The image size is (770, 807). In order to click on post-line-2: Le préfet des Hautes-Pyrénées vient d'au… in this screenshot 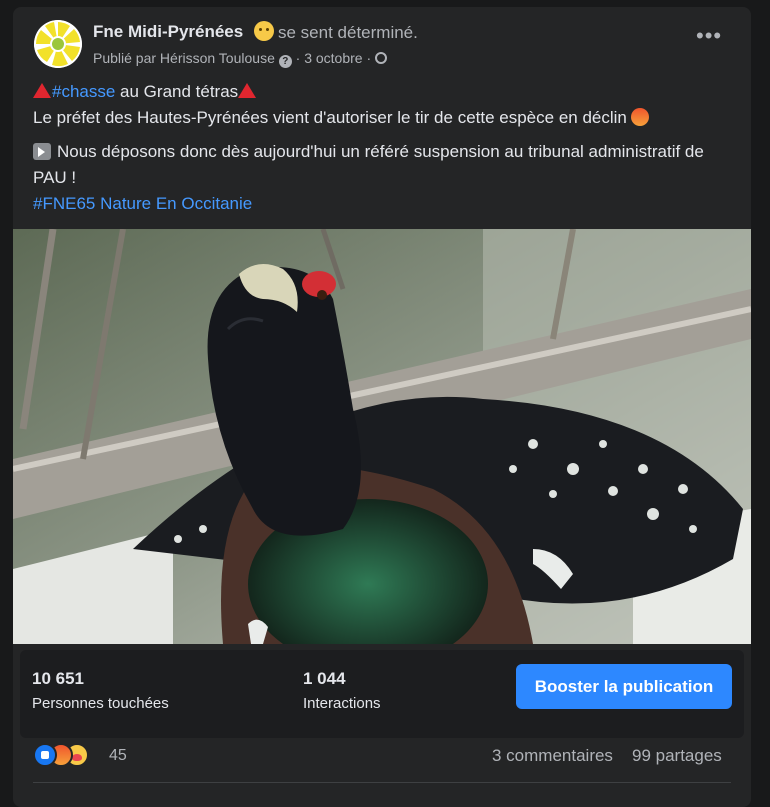, I will do `click(383, 118)`.